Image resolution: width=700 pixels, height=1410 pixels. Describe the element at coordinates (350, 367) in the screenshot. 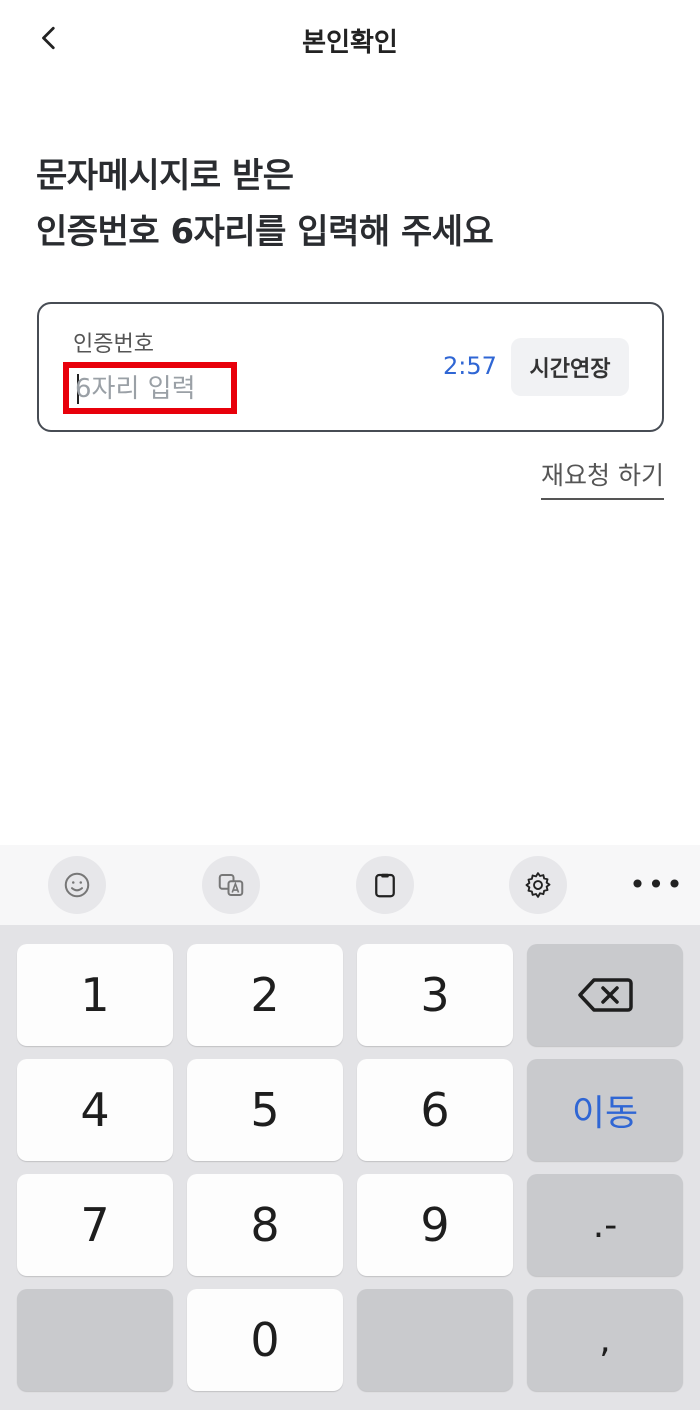

I see `verification-code-box: 인증번호 2:57 시간연장` at that location.